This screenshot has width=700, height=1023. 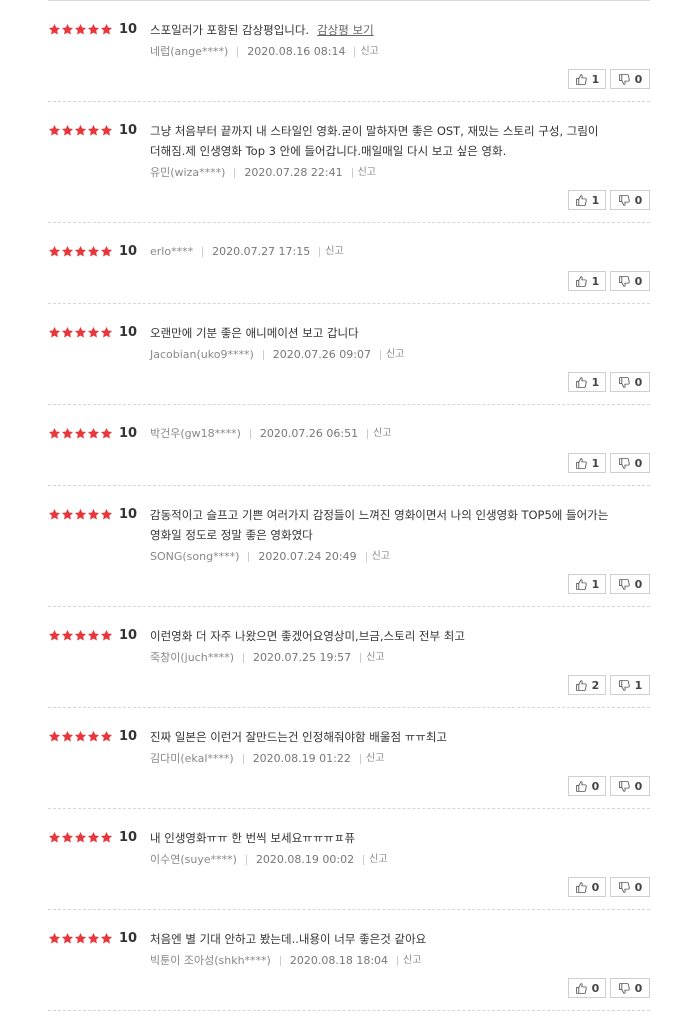 I want to click on review-date: 2020.08.19 01:22, so click(x=301, y=758).